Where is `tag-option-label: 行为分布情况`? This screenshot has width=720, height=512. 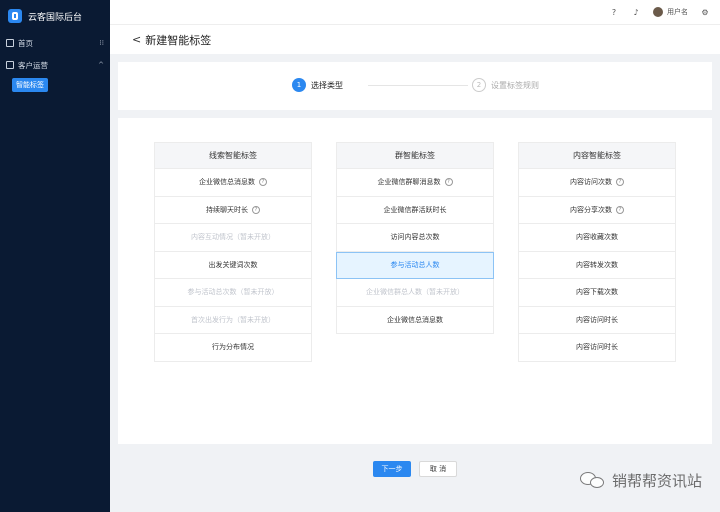
tag-option-label: 行为分布情况 is located at coordinates (233, 347).